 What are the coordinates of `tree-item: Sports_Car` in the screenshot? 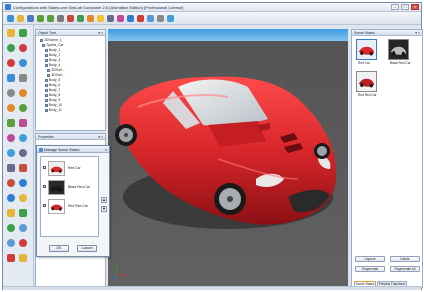 It's located at (53, 45).